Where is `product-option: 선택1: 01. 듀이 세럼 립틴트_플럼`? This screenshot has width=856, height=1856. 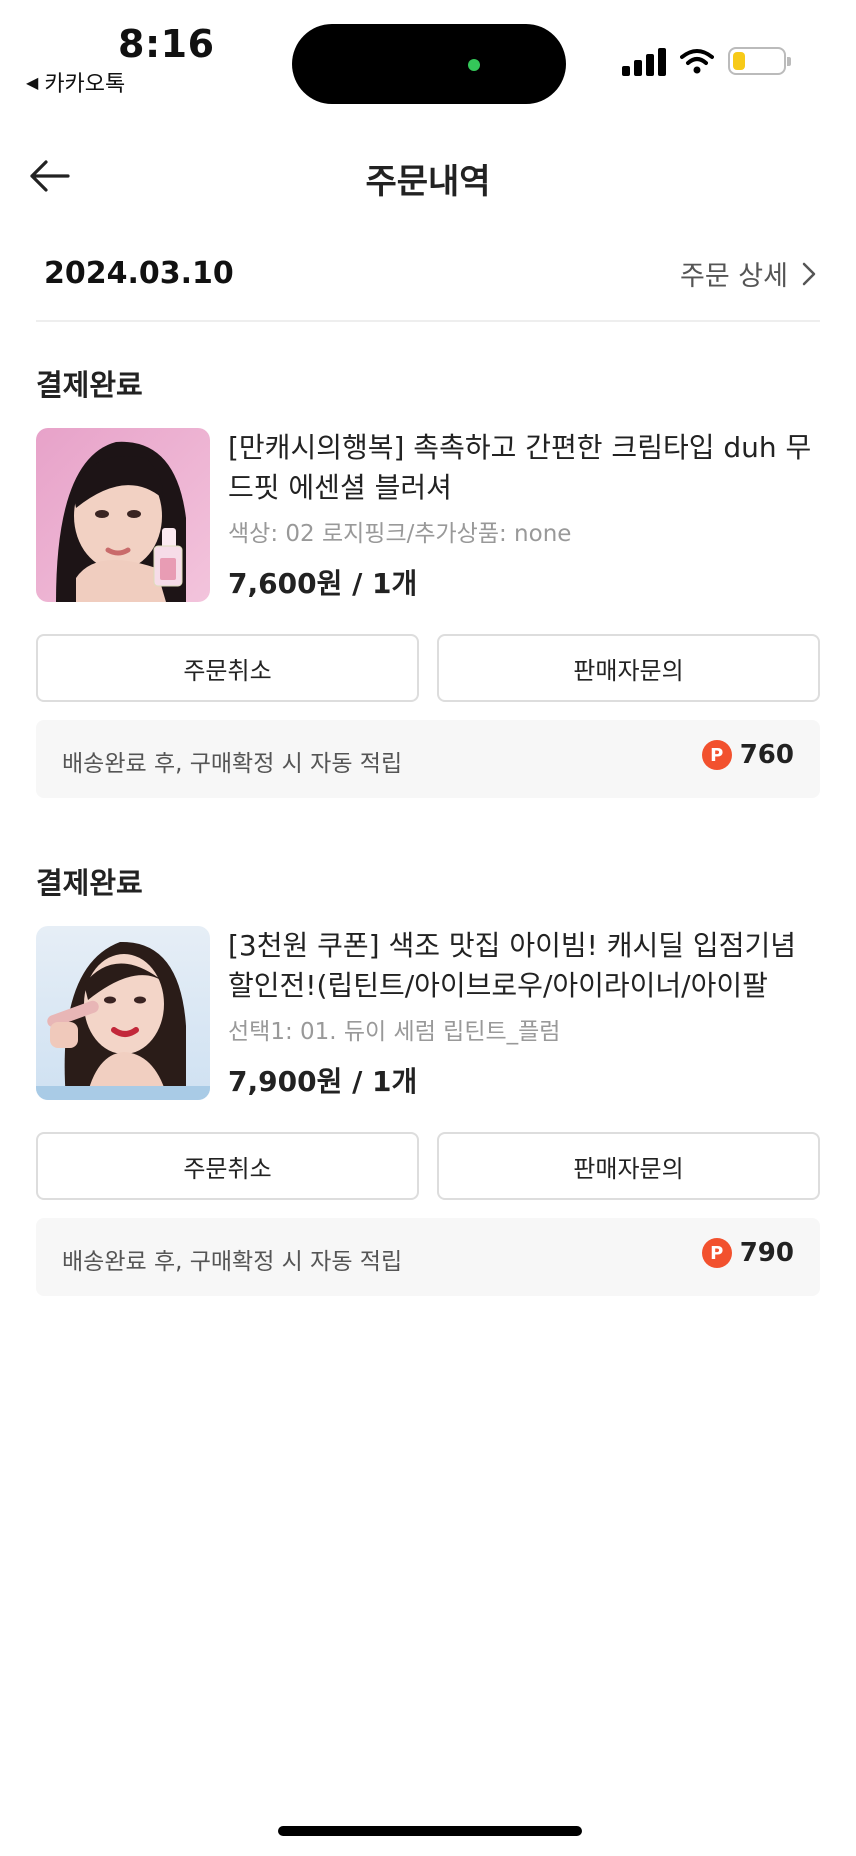 product-option: 선택1: 01. 듀이 세럼 립틴트_플럼 is located at coordinates (394, 1032).